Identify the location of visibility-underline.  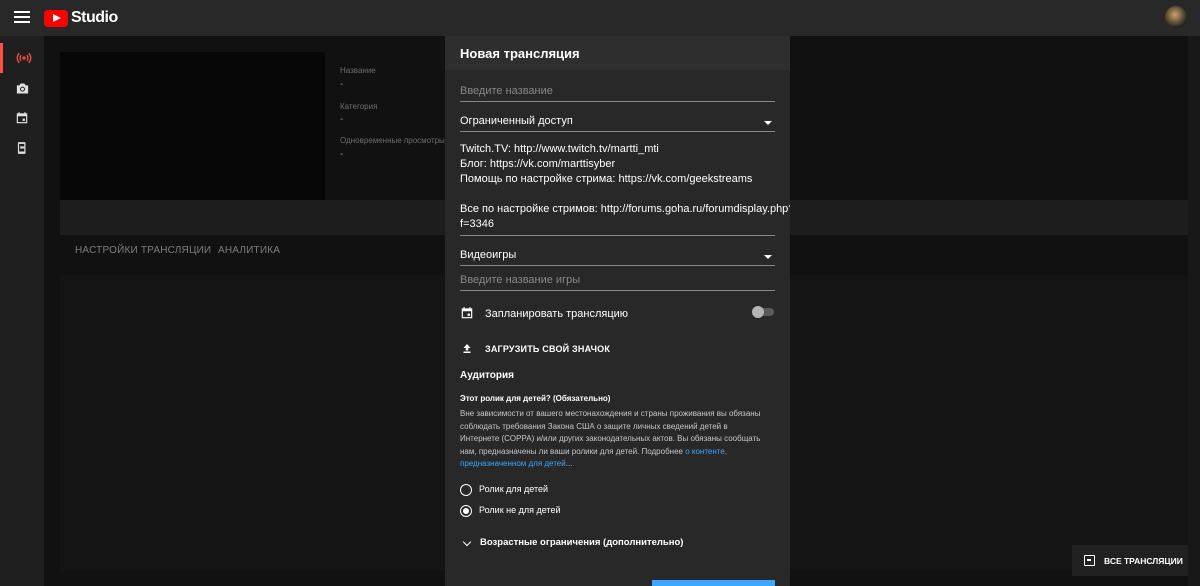
(617, 131).